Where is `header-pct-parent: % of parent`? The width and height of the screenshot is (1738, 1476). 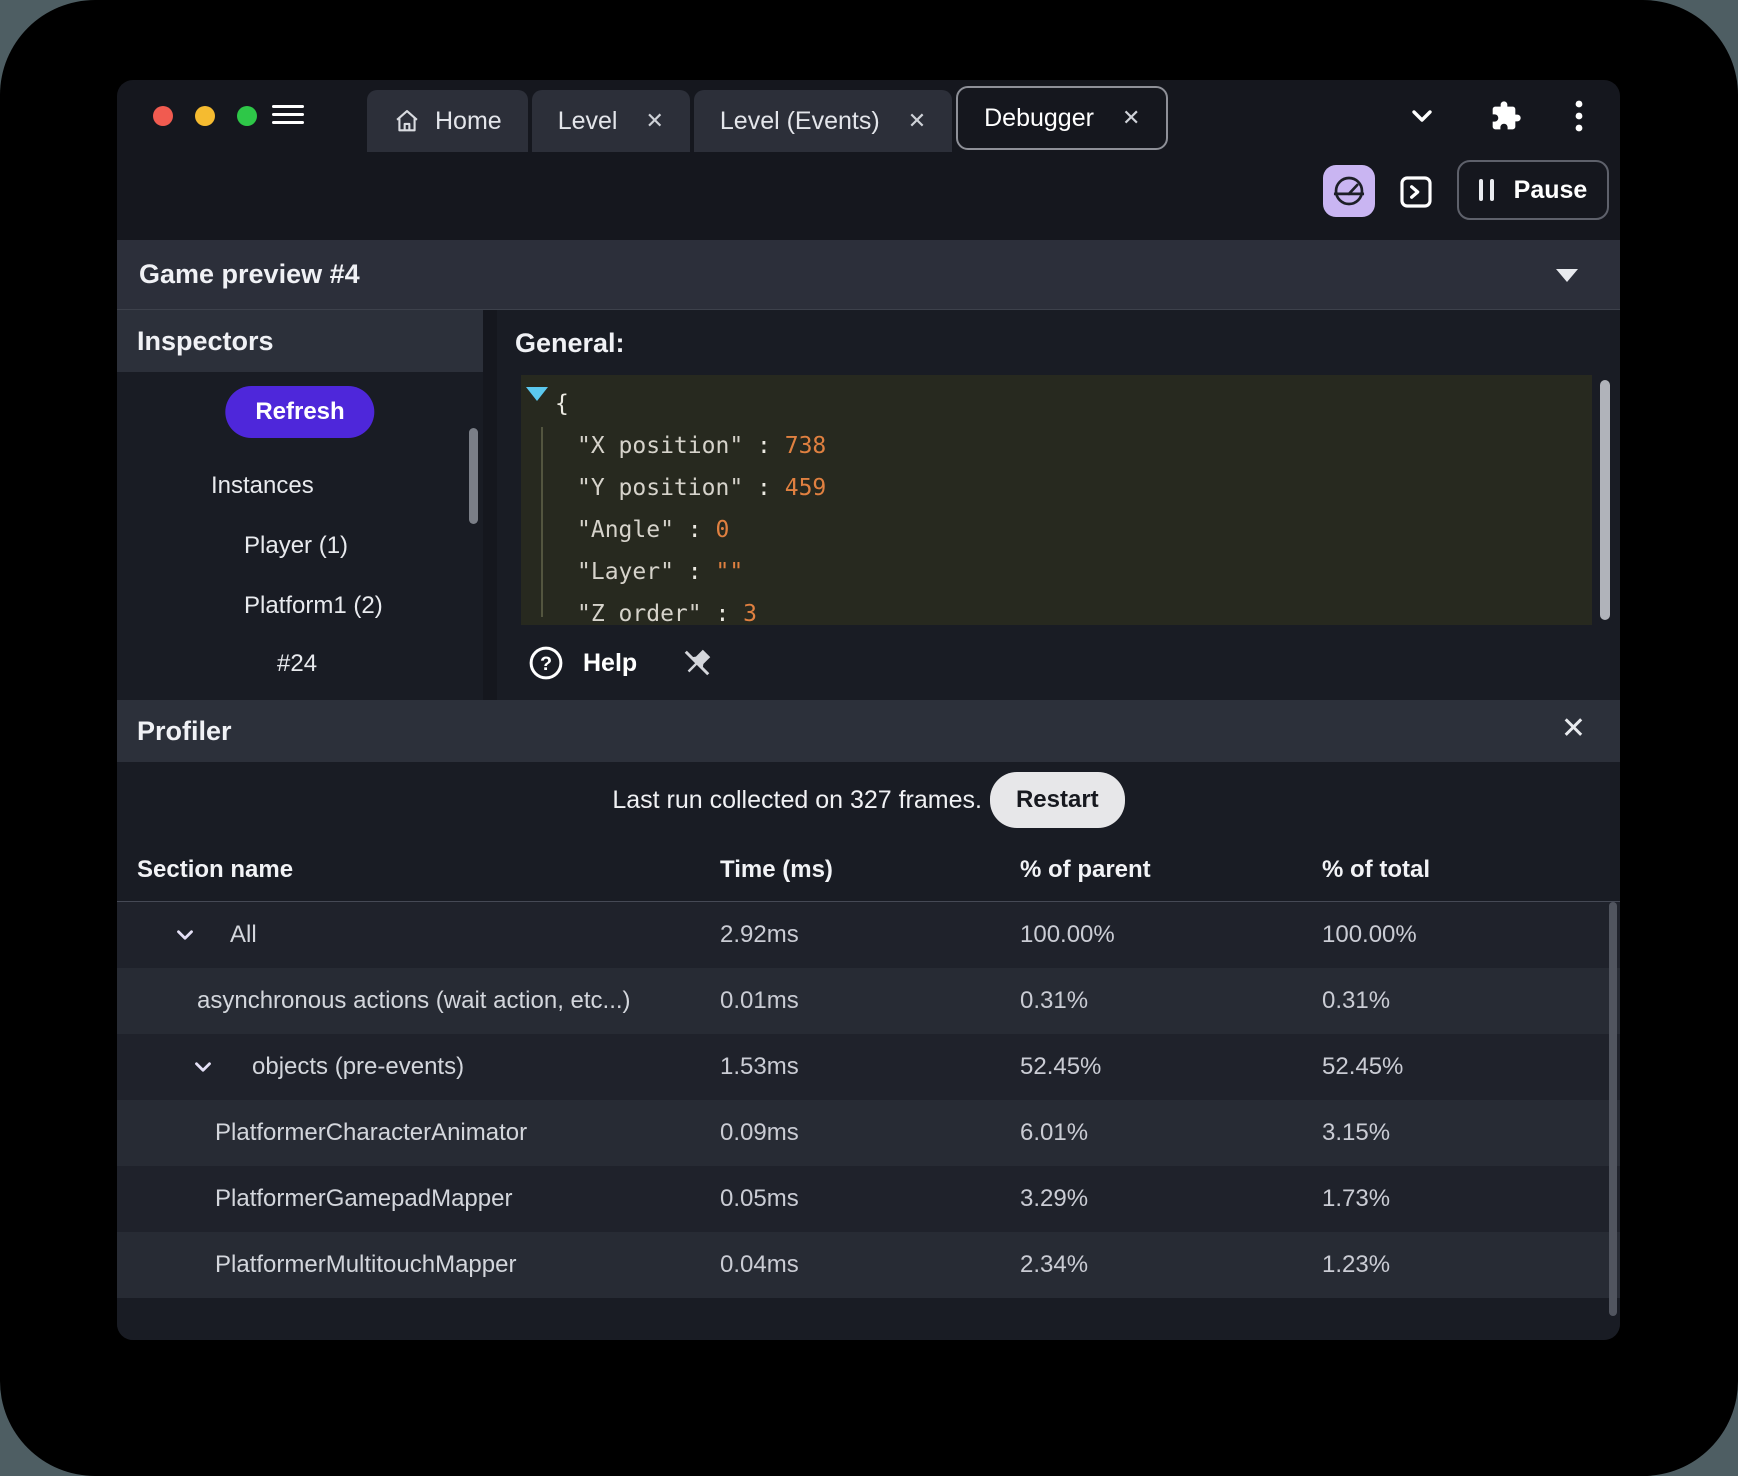
header-pct-parent: % of parent is located at coordinates (1085, 869).